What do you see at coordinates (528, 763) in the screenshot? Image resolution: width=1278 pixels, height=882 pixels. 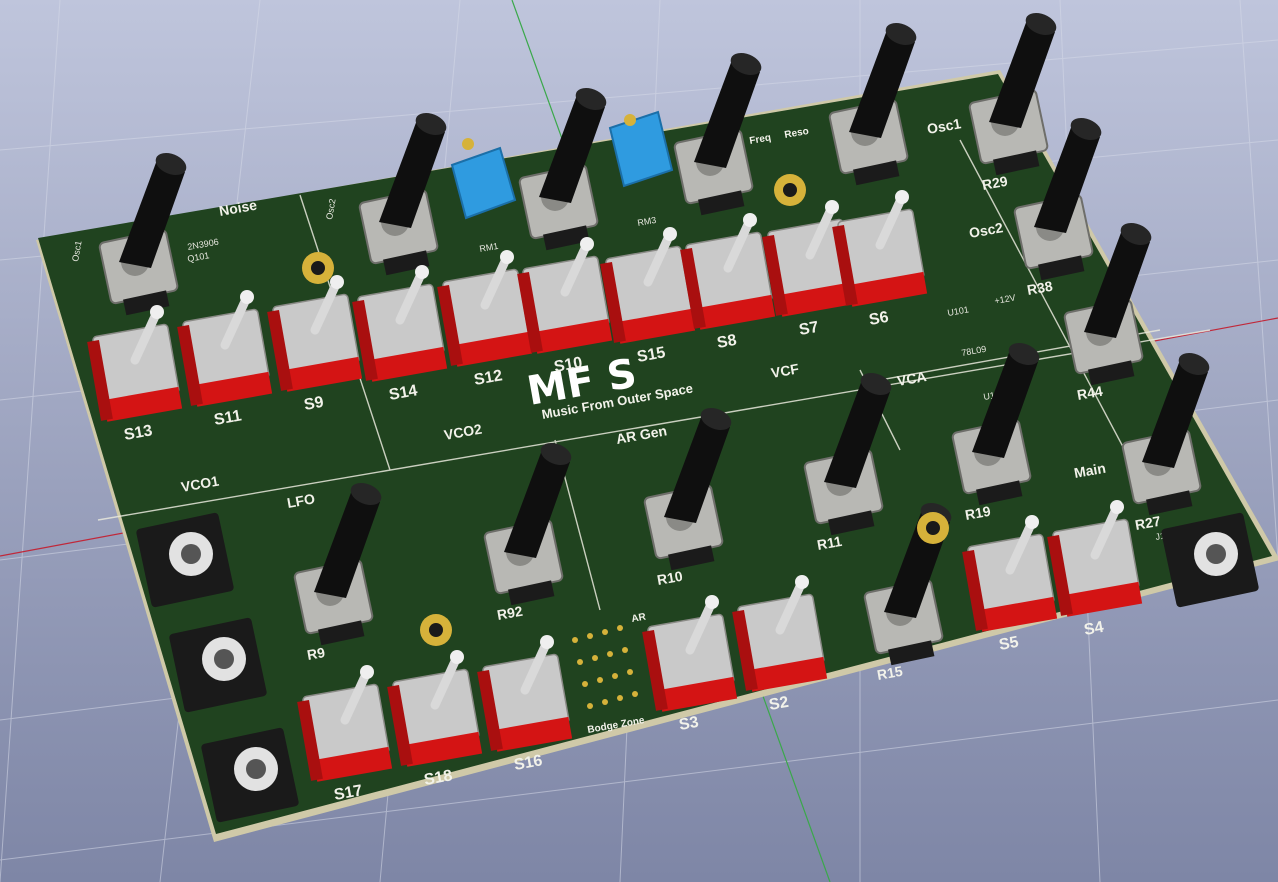 I see `switch-label: S16` at bounding box center [528, 763].